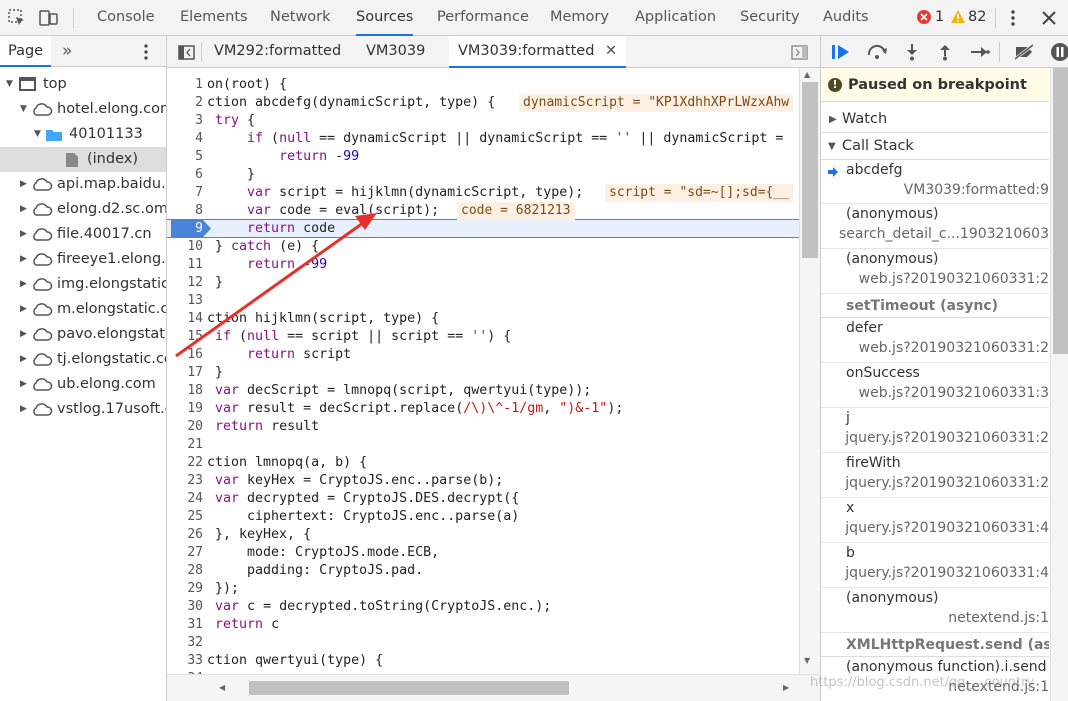 Image resolution: width=1068 pixels, height=701 pixels. What do you see at coordinates (146, 52) in the screenshot?
I see `navigator-menu-icon` at bounding box center [146, 52].